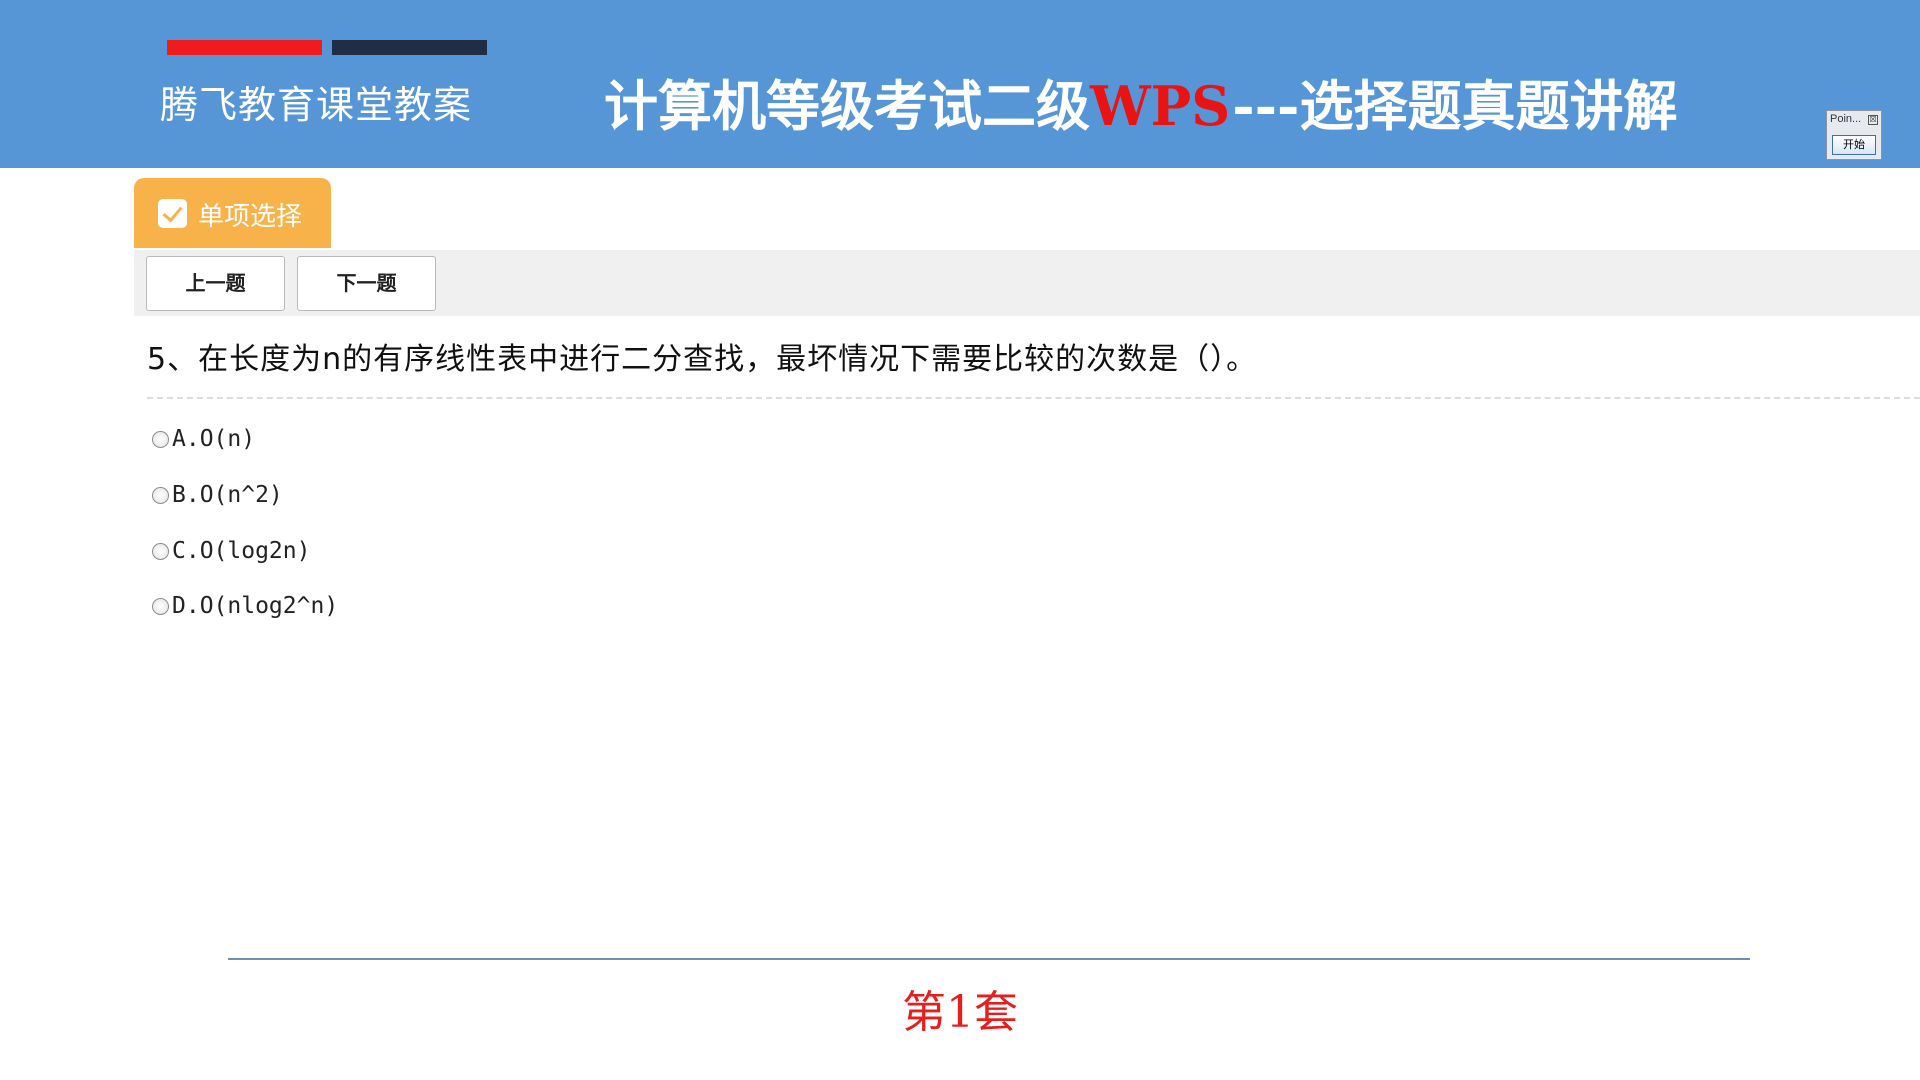 This screenshot has height=1080, width=1920. I want to click on option-label: B.O(n^2), so click(227, 495).